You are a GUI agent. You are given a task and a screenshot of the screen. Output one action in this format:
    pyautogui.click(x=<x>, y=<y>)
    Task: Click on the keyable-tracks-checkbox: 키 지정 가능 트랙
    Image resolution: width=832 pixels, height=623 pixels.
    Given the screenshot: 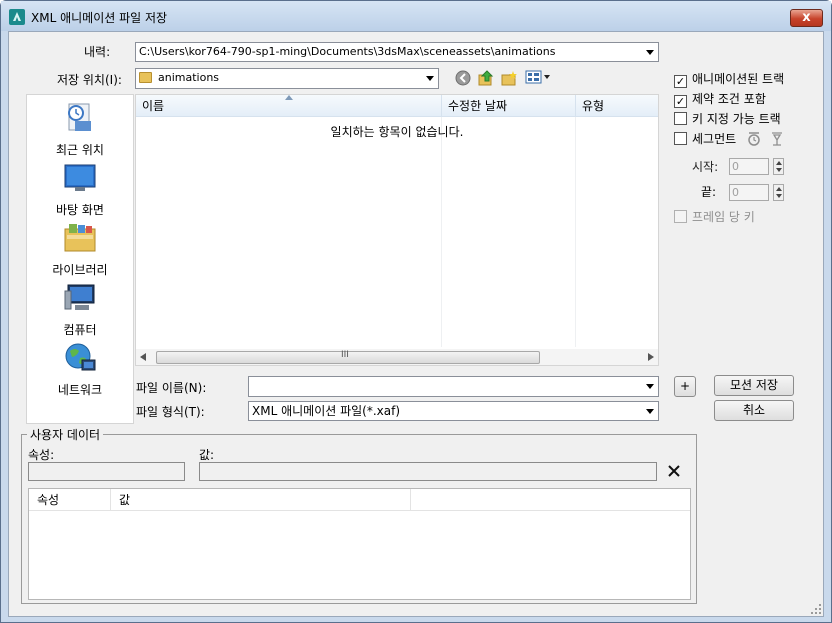 What is the action you would take?
    pyautogui.click(x=727, y=118)
    